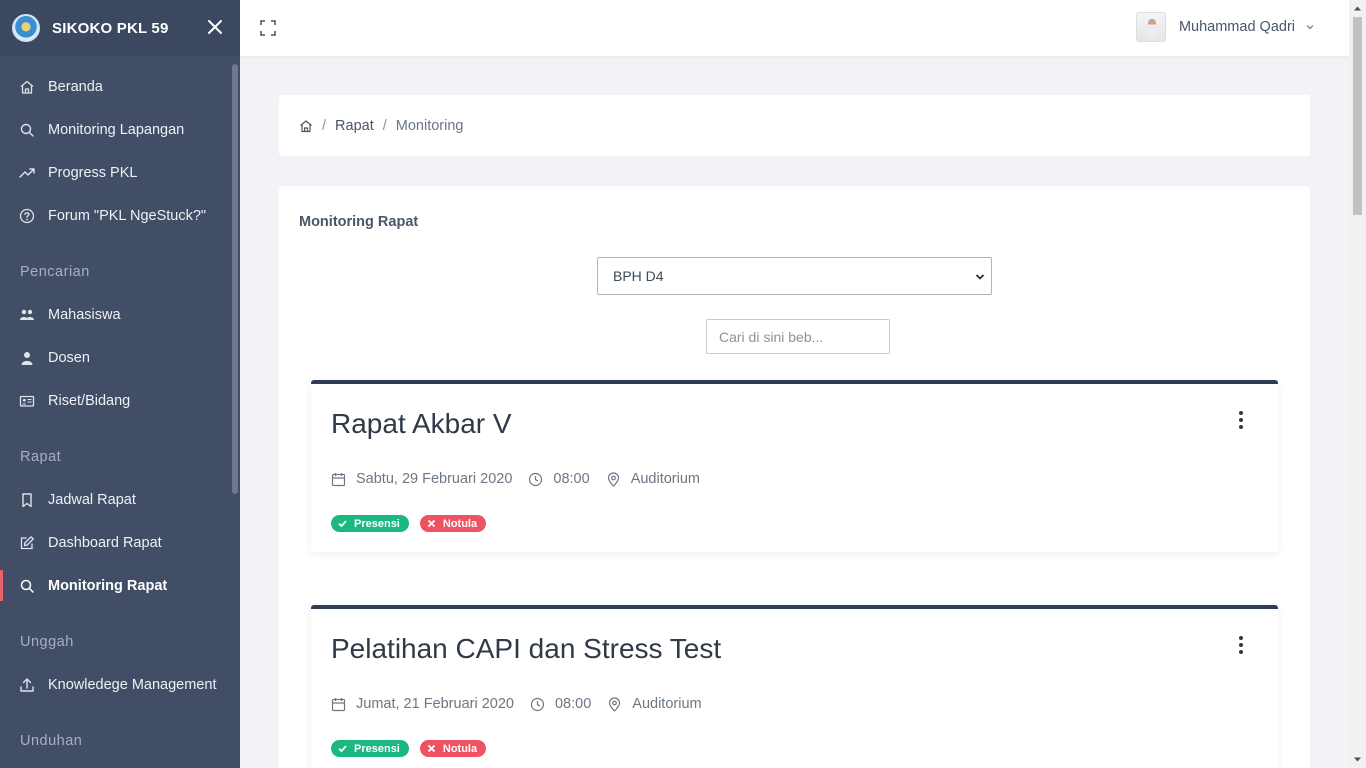 The width and height of the screenshot is (1366, 768). I want to click on event-date-text: Jumat, 21 Februari 2020, so click(435, 704).